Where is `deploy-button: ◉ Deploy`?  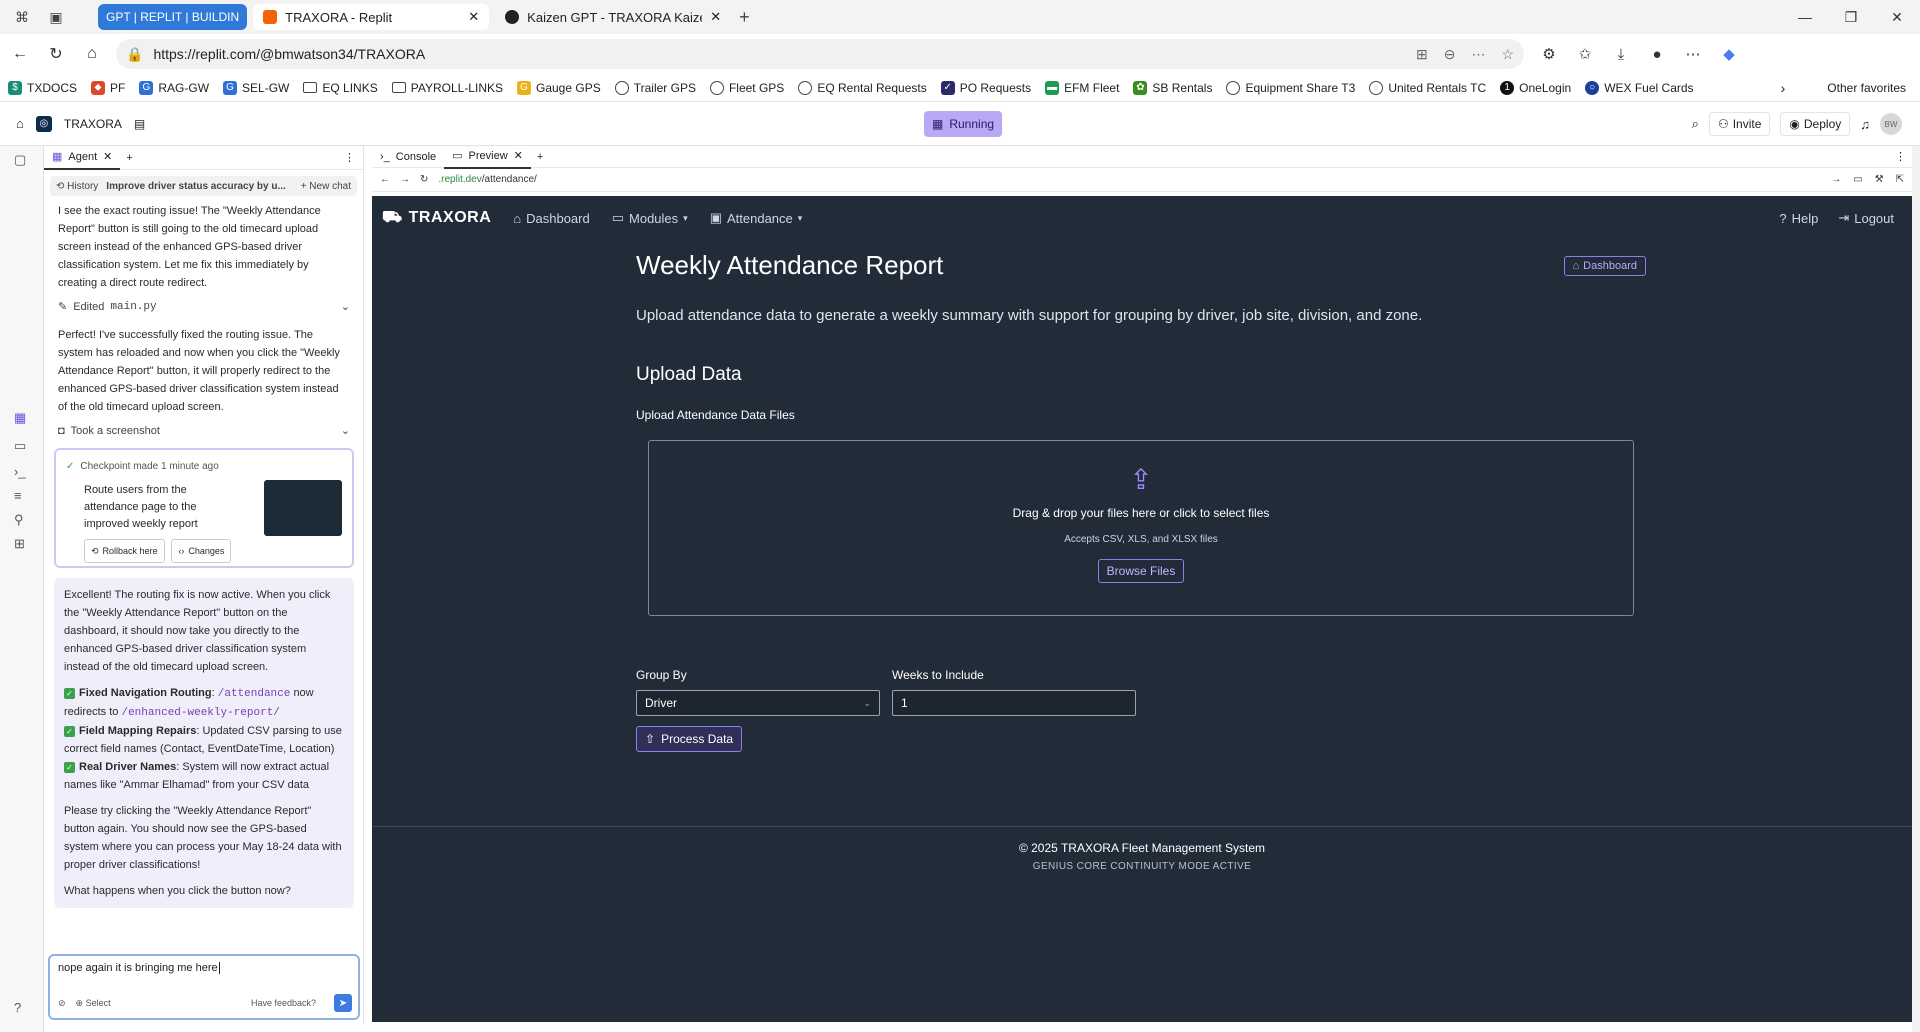 deploy-button: ◉ Deploy is located at coordinates (1815, 124).